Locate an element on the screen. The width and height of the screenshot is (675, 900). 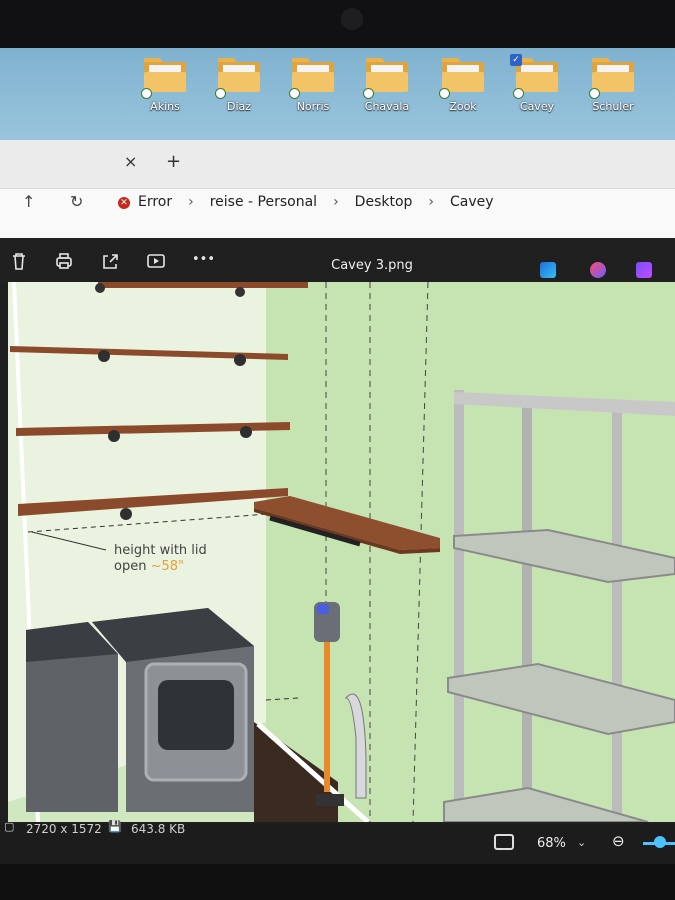
folder-schuler: Schuler is located at coordinates (613, 85).